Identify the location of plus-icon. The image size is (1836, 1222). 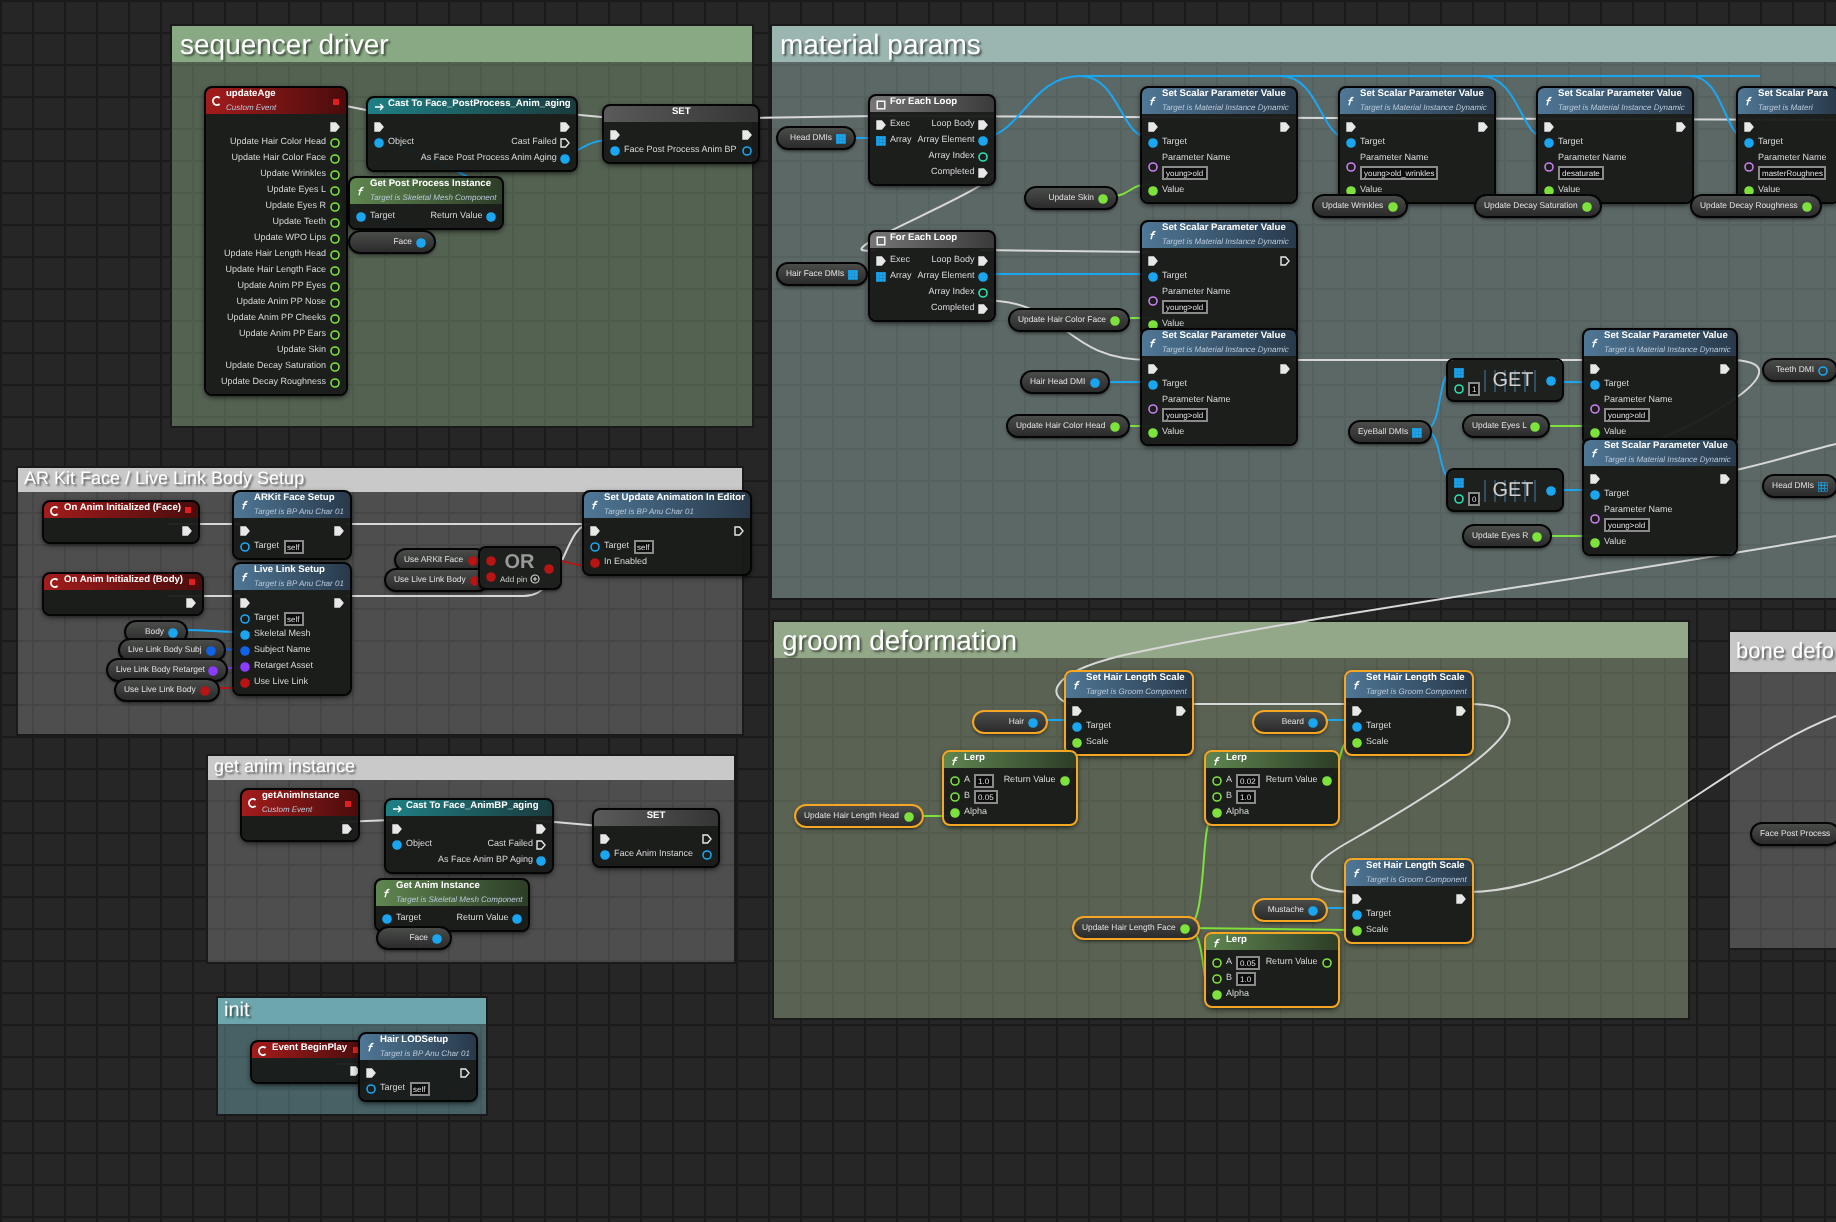
(534, 579).